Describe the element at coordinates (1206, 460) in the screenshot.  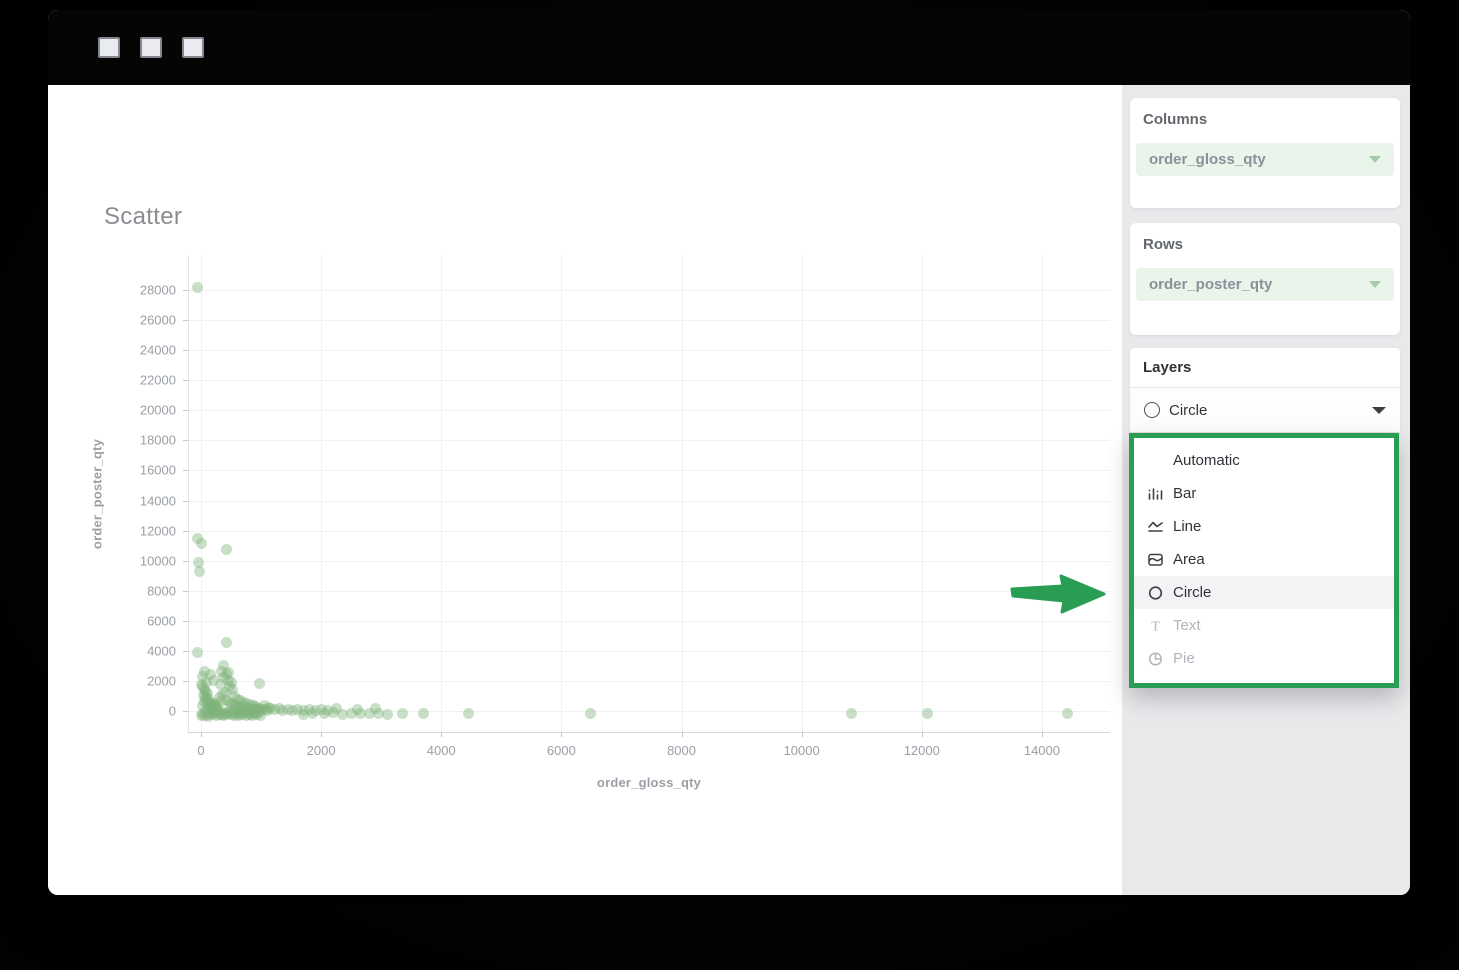
I see `menu-item-label: Automatic` at that location.